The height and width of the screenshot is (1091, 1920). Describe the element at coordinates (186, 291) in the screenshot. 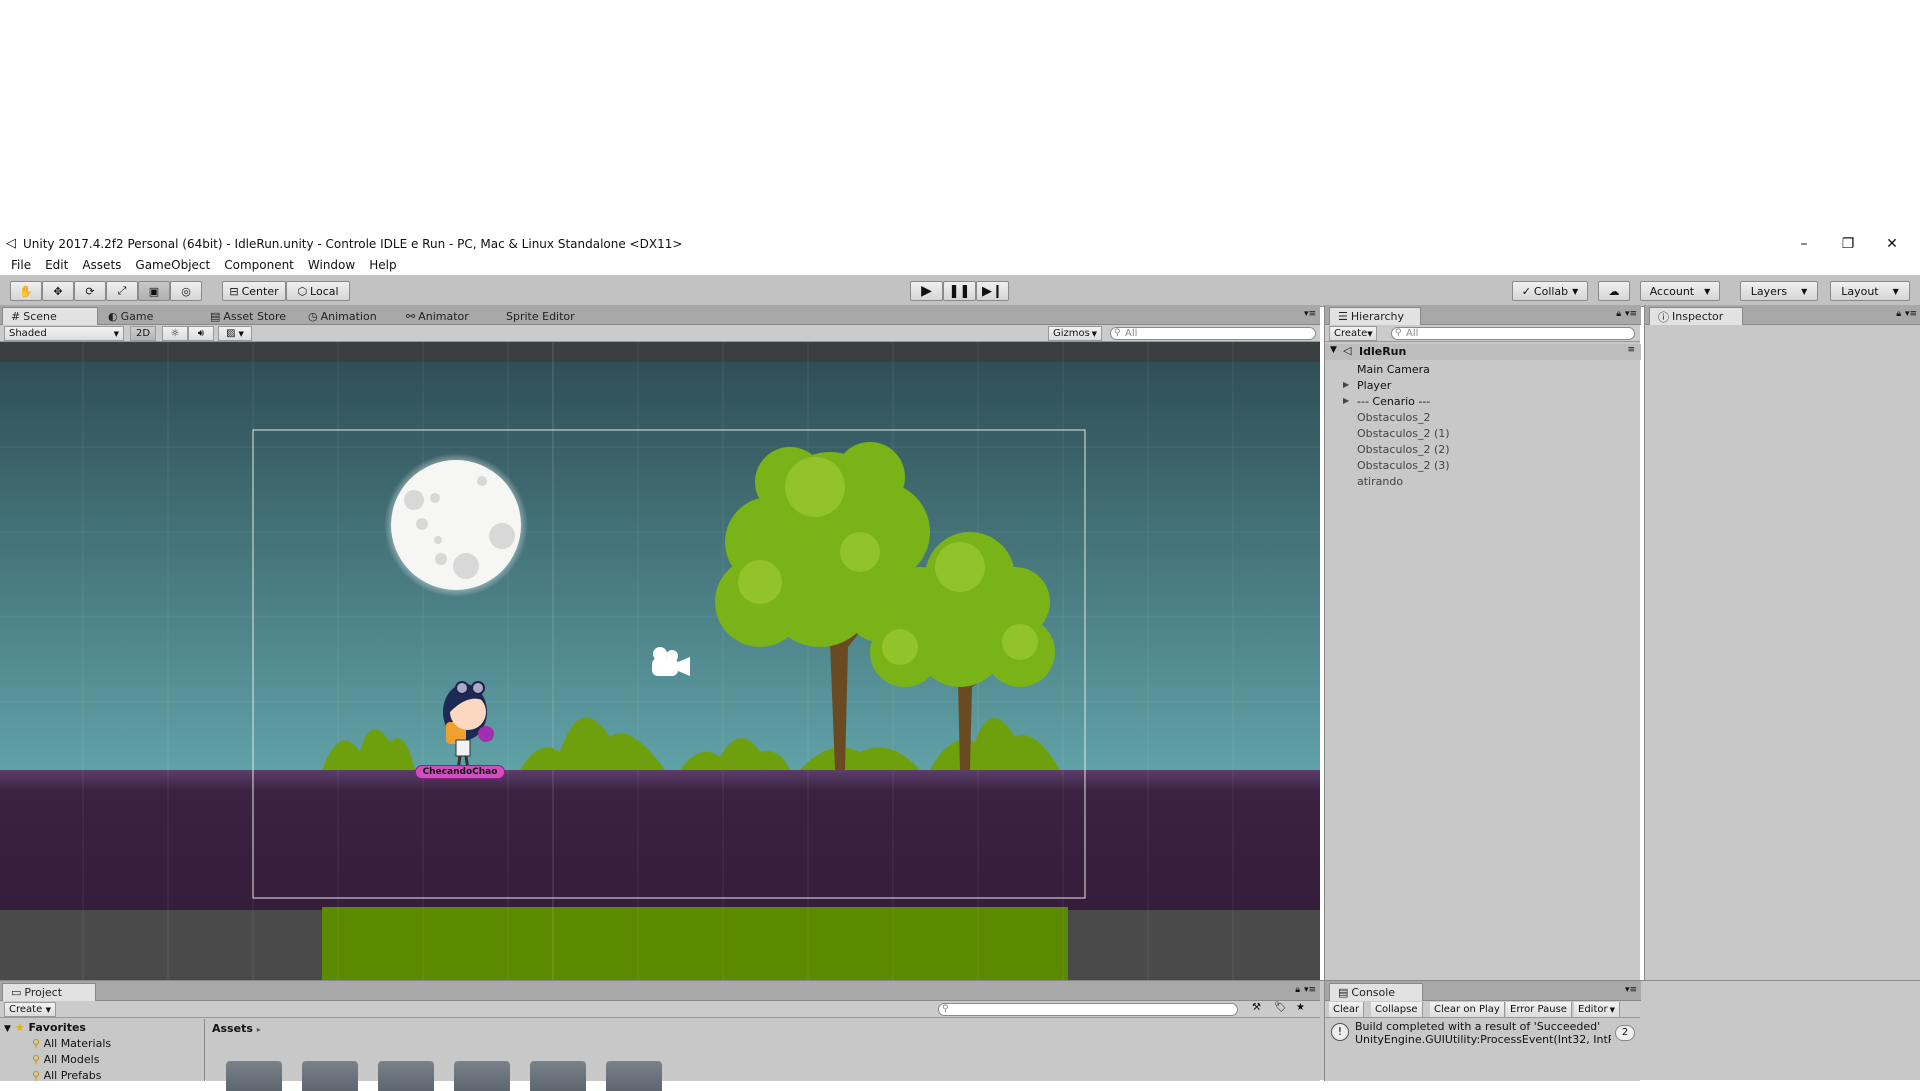

I see `transform-tool-button: ◎` at that location.